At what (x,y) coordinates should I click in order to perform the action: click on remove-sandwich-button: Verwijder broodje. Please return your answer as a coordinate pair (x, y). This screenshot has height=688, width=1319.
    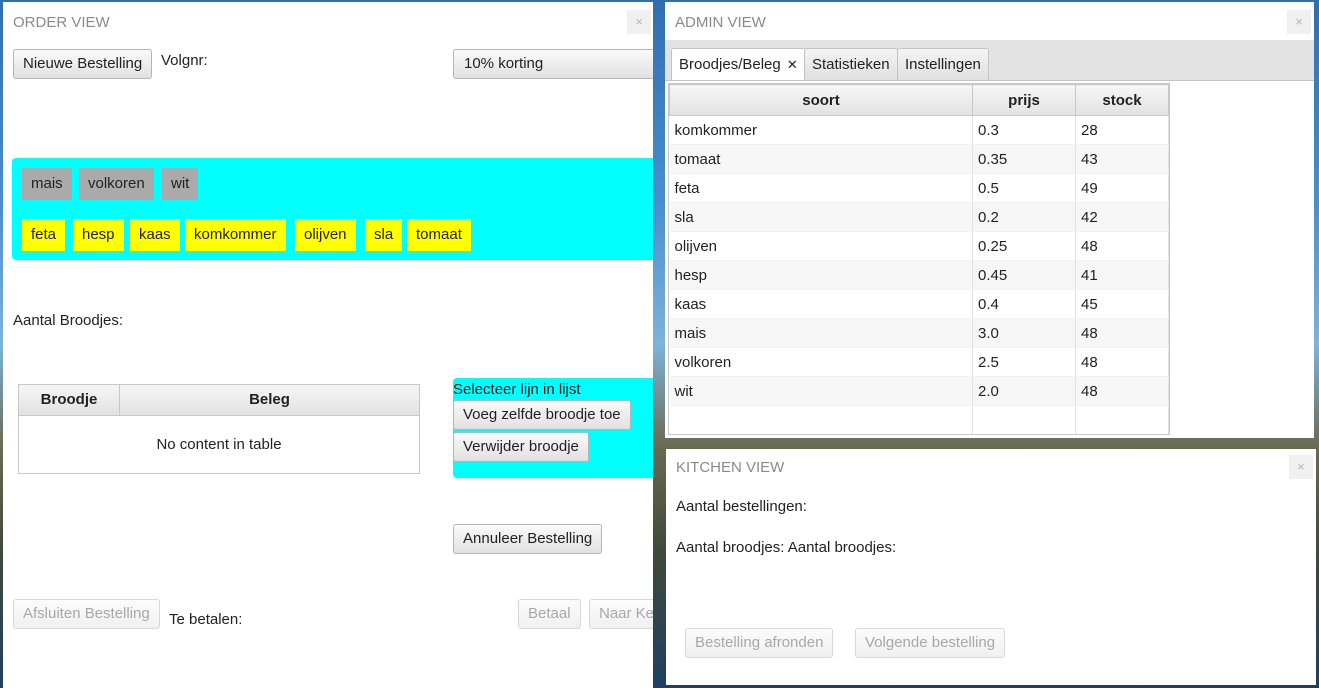
    Looking at the image, I should click on (521, 447).